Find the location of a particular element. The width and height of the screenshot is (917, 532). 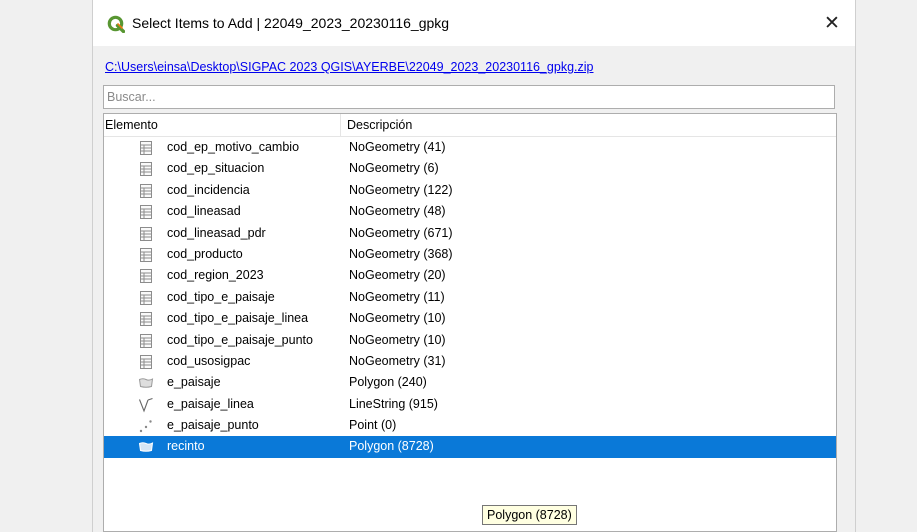

row-name: cod_ep_situacion is located at coordinates (216, 168).